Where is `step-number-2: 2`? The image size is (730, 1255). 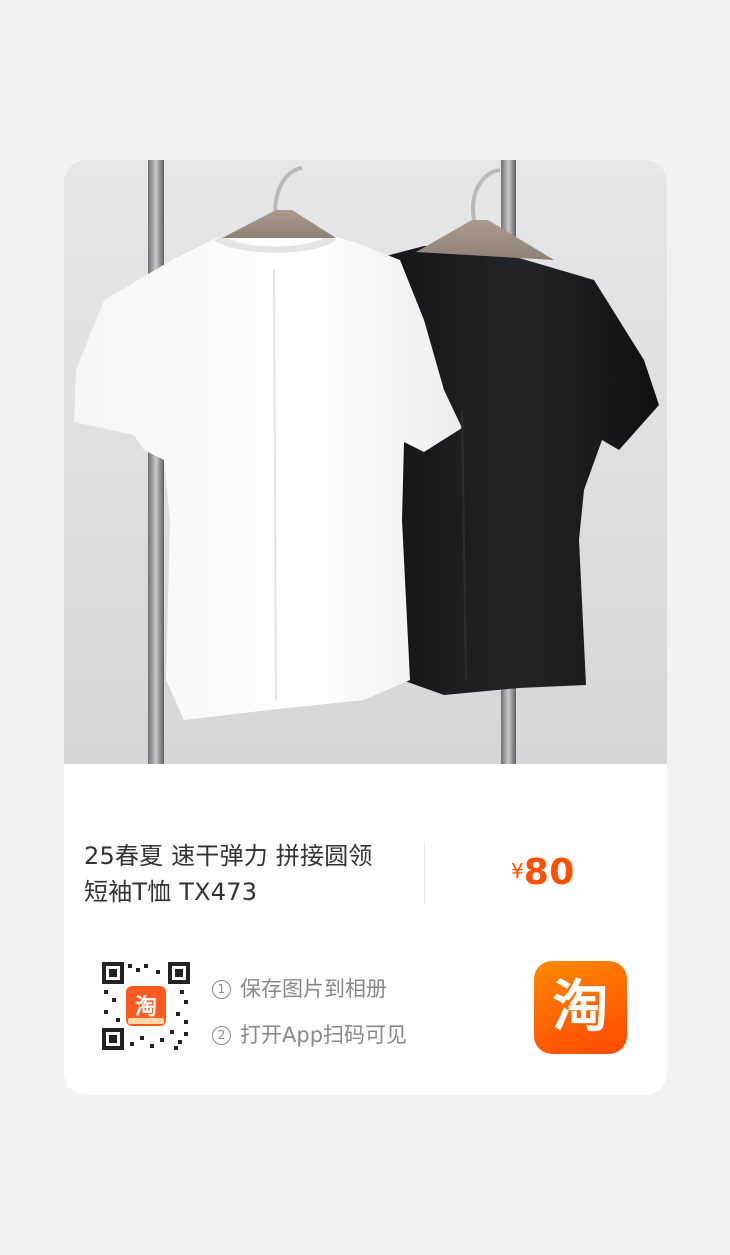
step-number-2: 2 is located at coordinates (221, 1035).